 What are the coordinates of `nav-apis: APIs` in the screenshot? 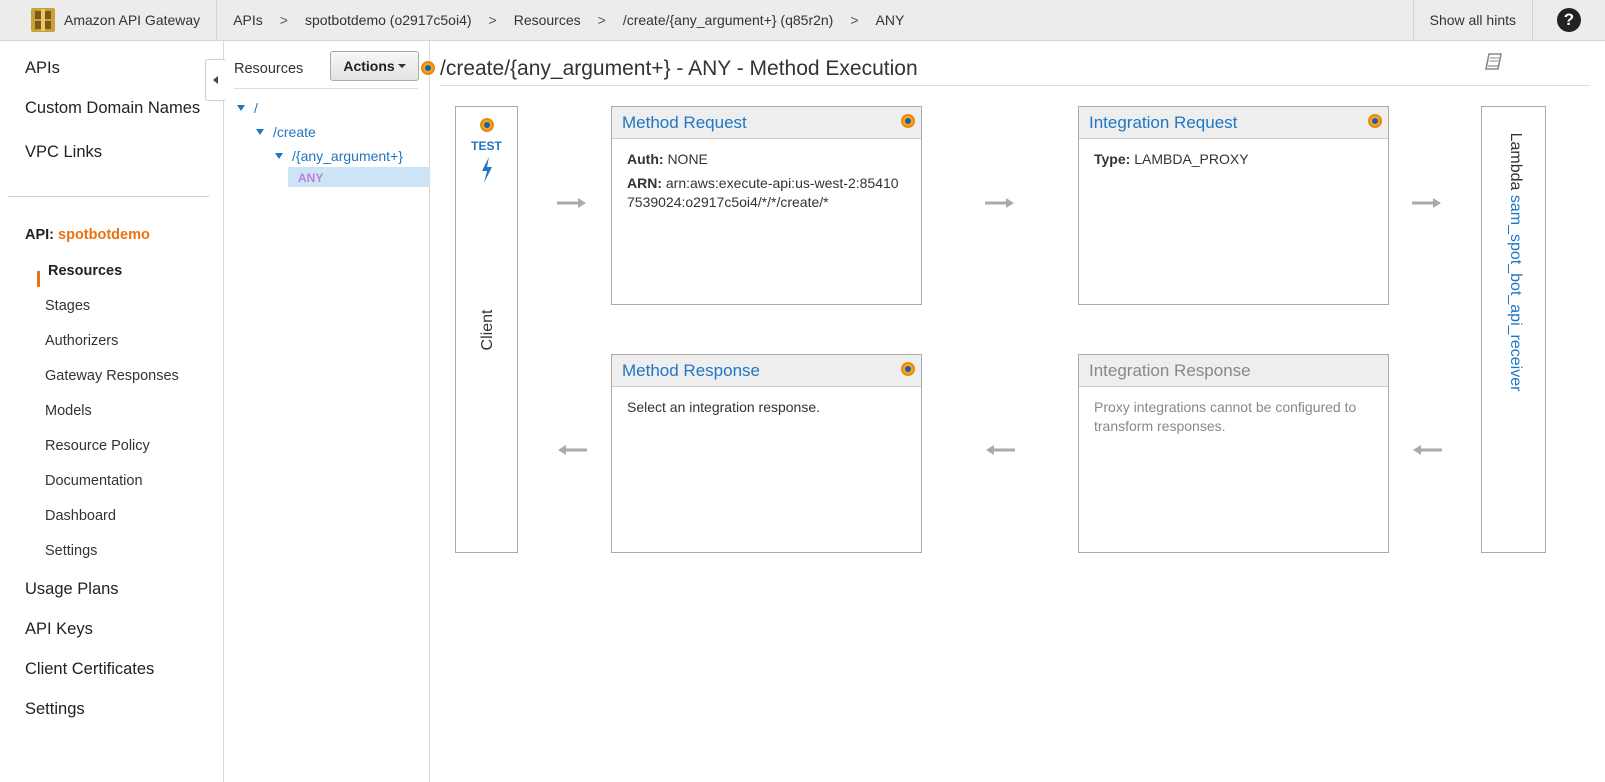 It's located at (42, 68).